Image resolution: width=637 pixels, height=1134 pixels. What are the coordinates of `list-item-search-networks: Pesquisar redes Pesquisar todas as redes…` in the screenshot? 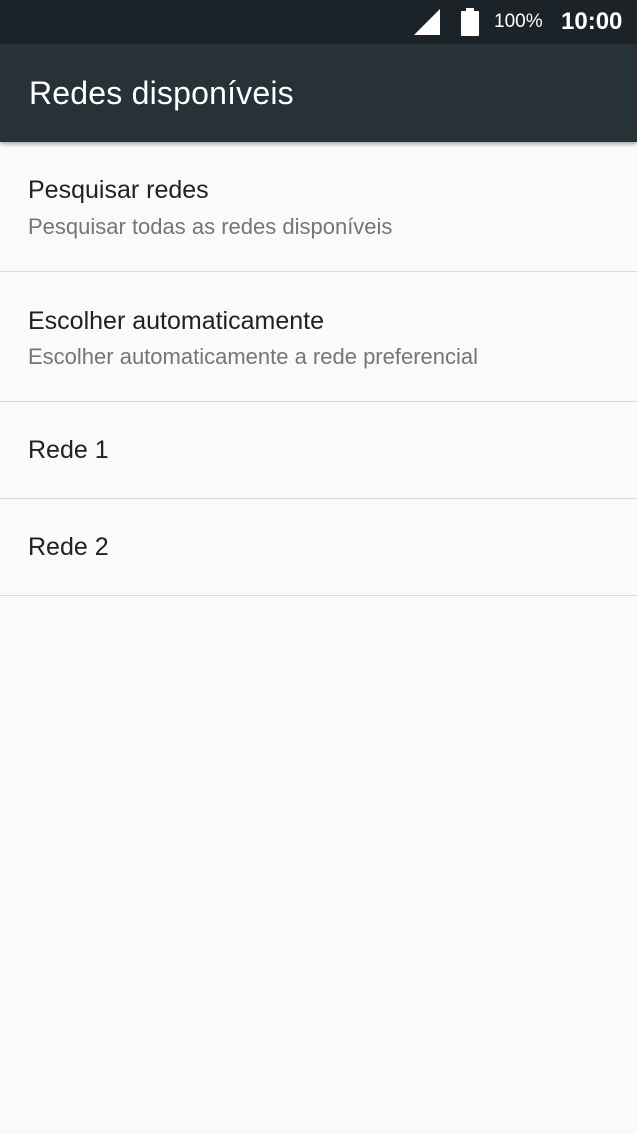 It's located at (318, 207).